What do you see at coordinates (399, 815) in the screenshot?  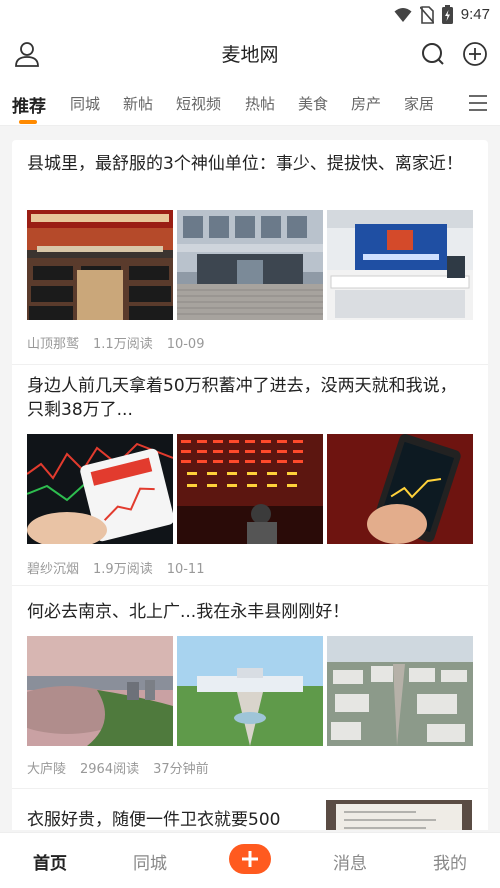 I see `clothing-label-photo` at bounding box center [399, 815].